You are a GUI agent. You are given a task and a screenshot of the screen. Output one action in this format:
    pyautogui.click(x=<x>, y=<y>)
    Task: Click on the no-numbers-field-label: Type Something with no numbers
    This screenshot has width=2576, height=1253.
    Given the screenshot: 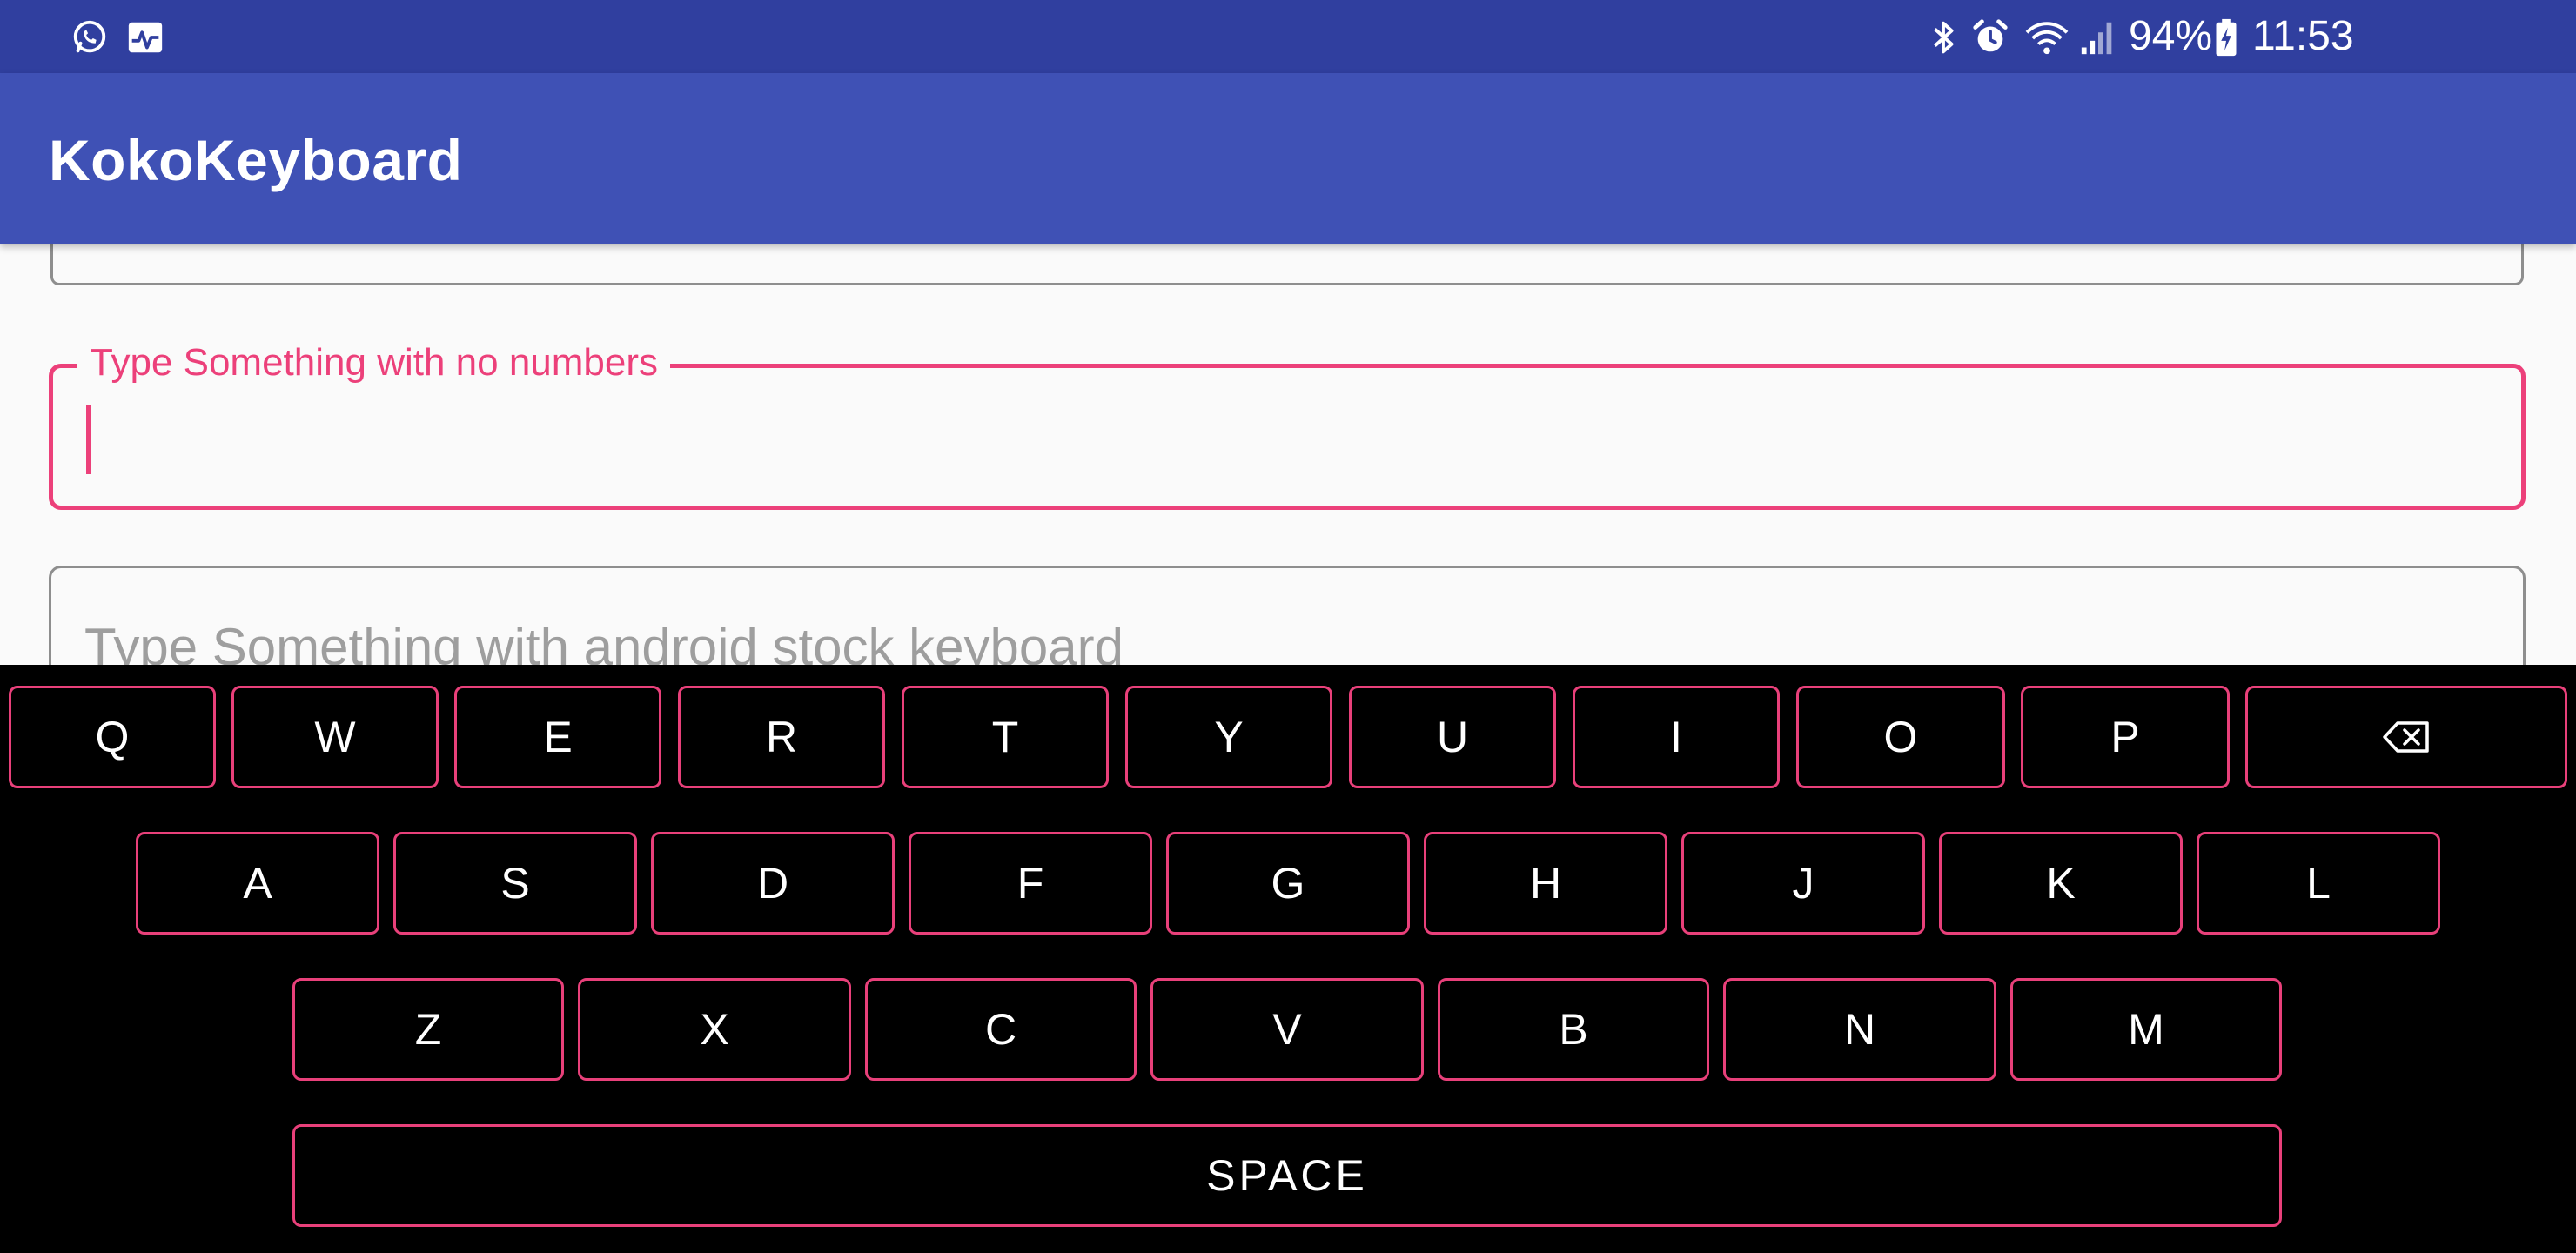 What is the action you would take?
    pyautogui.click(x=374, y=363)
    